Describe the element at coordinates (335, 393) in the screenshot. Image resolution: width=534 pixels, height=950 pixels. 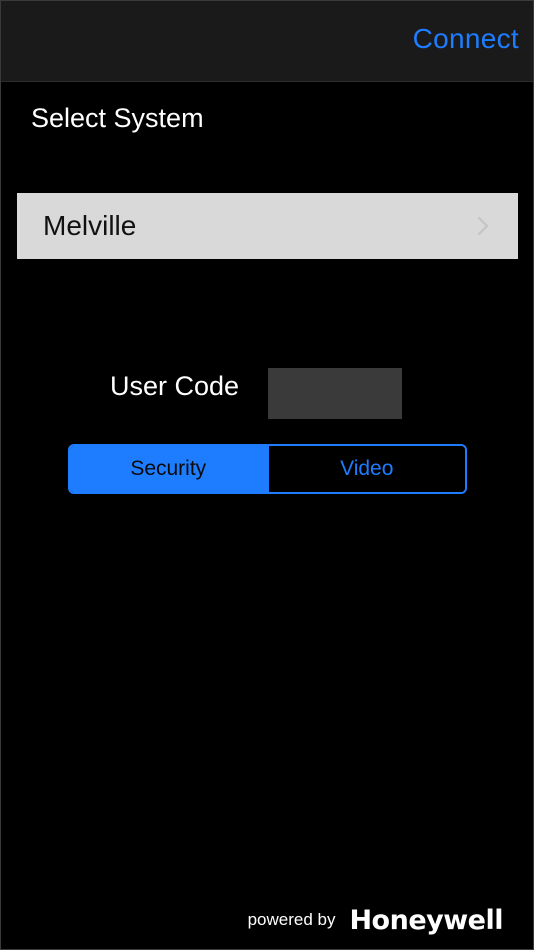
I see `user-code-input` at that location.